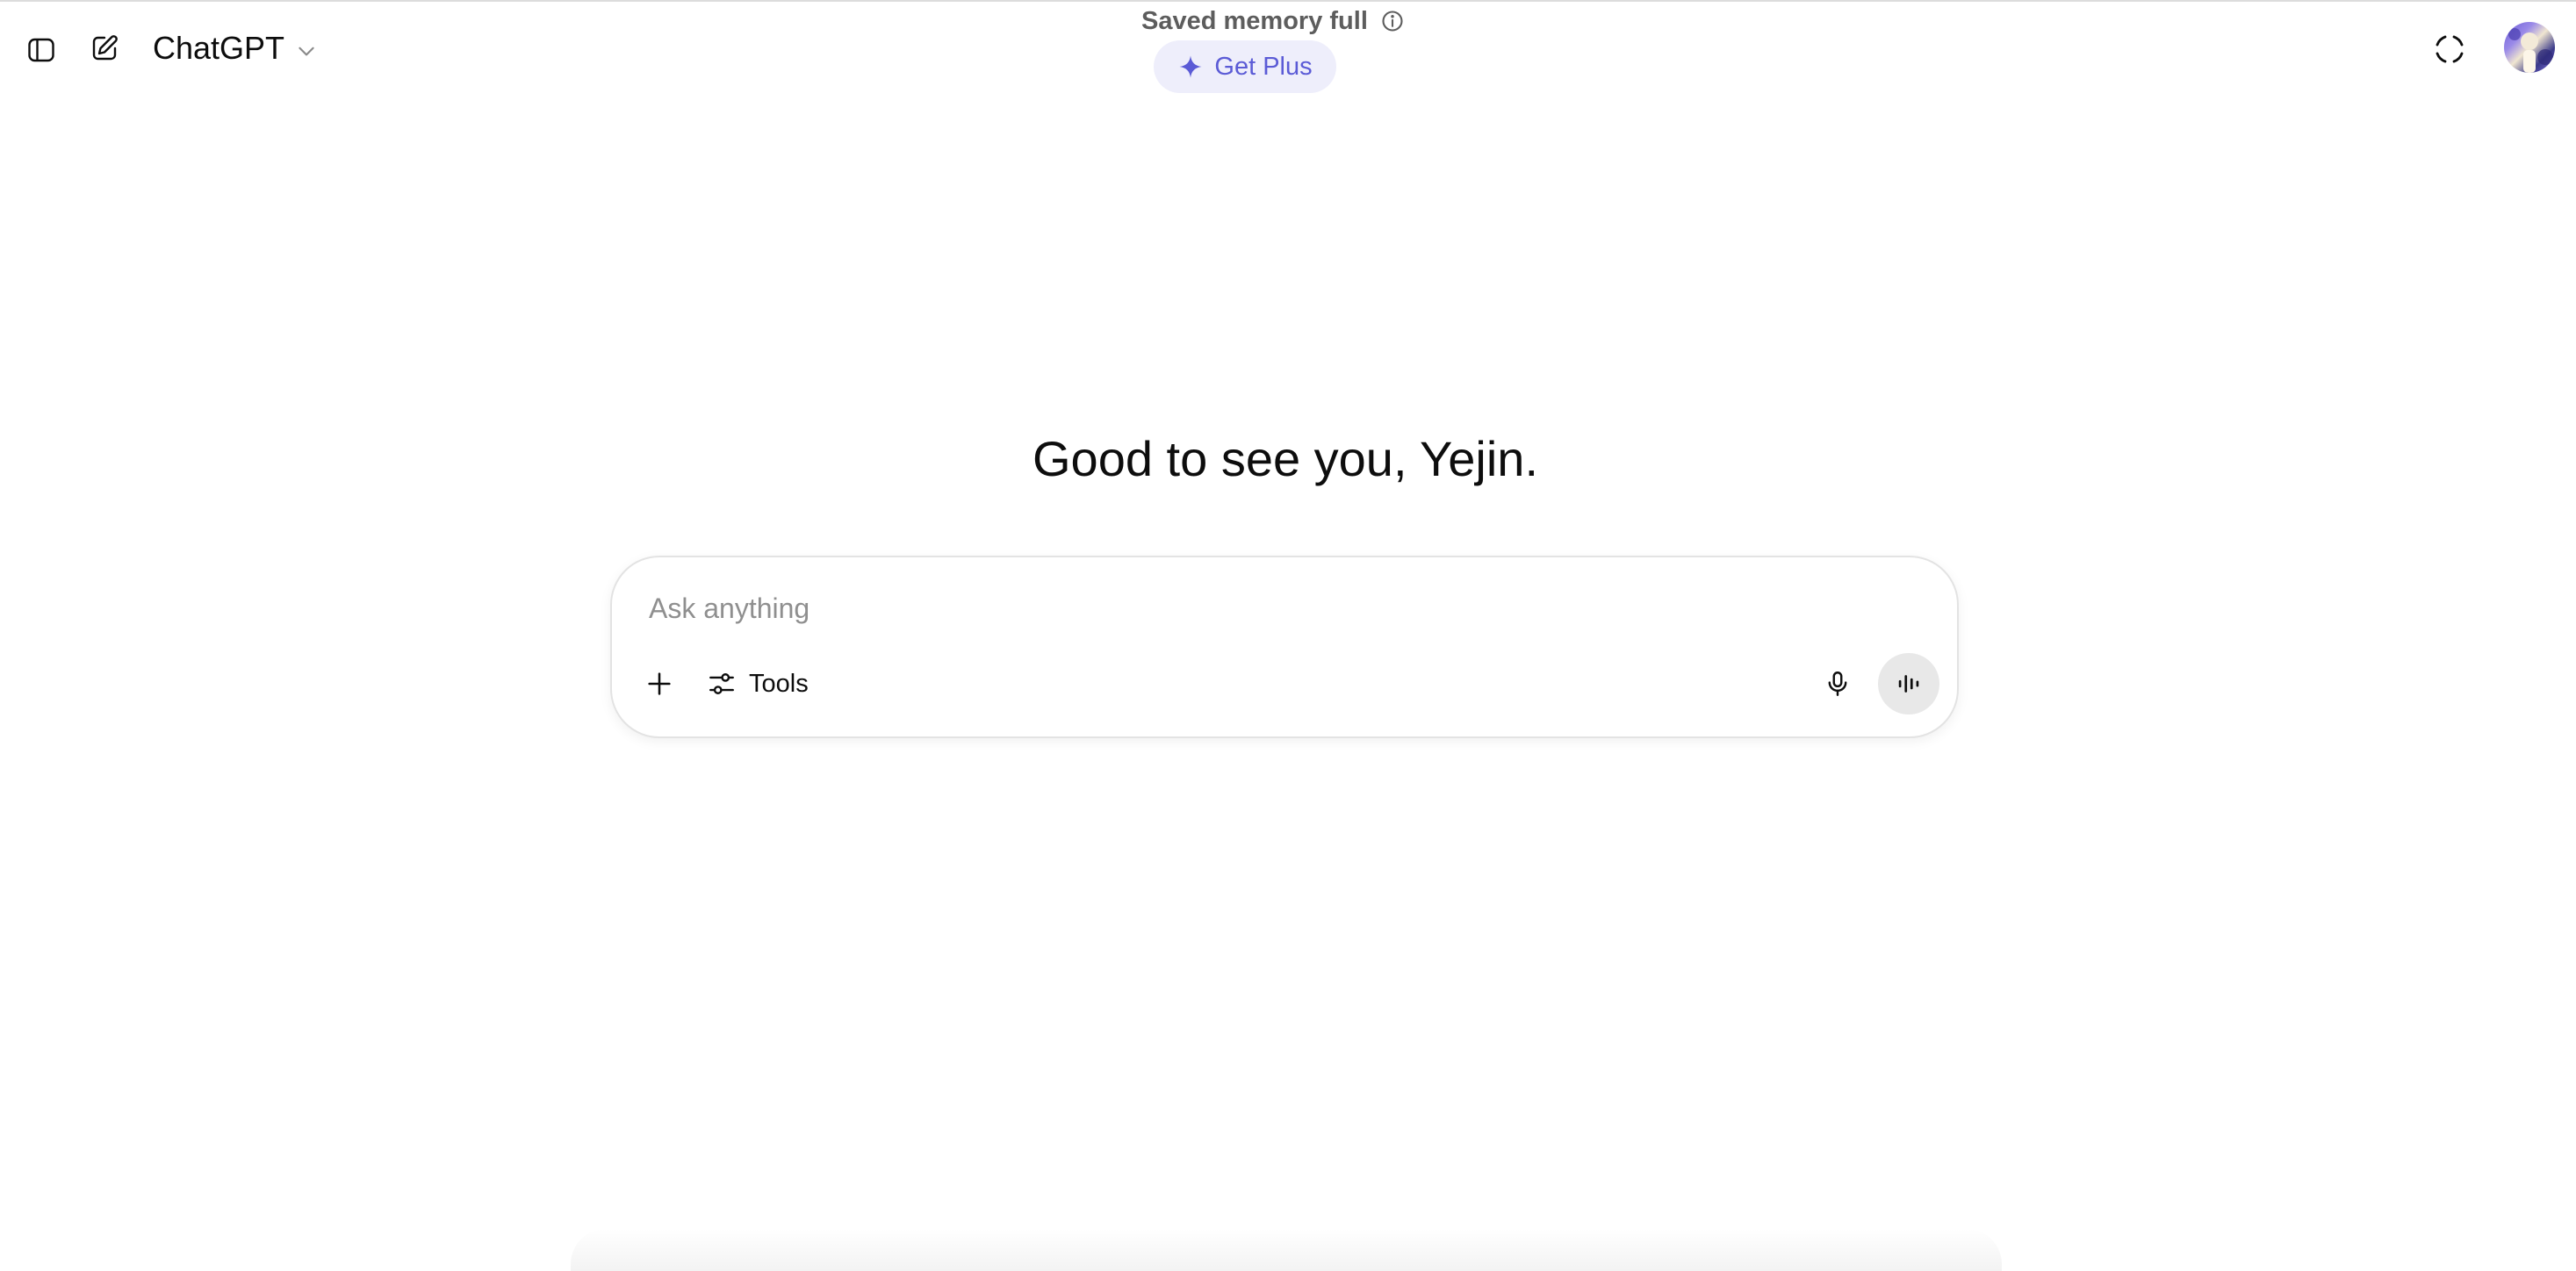 The height and width of the screenshot is (1271, 2576). What do you see at coordinates (1190, 66) in the screenshot?
I see `sparkle-icon` at bounding box center [1190, 66].